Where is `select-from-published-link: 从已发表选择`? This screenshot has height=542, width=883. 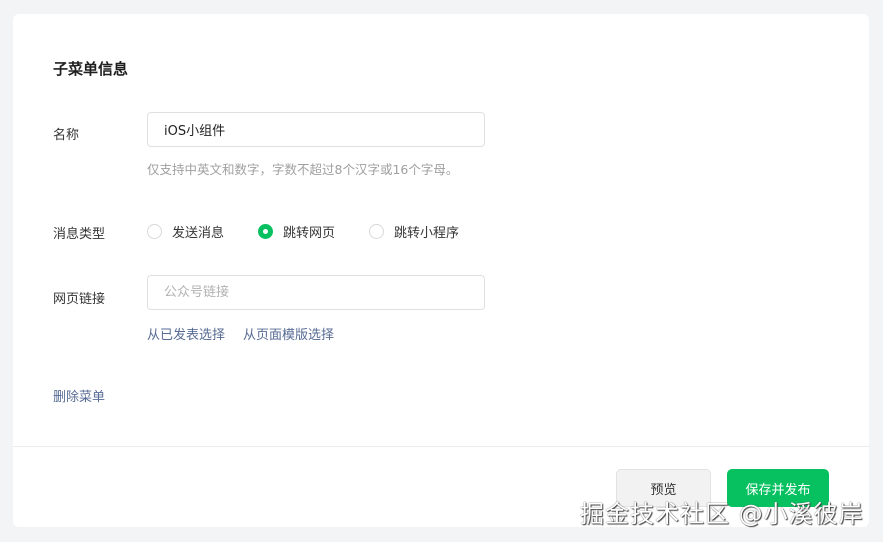 select-from-published-link: 从已发表选择 is located at coordinates (186, 335).